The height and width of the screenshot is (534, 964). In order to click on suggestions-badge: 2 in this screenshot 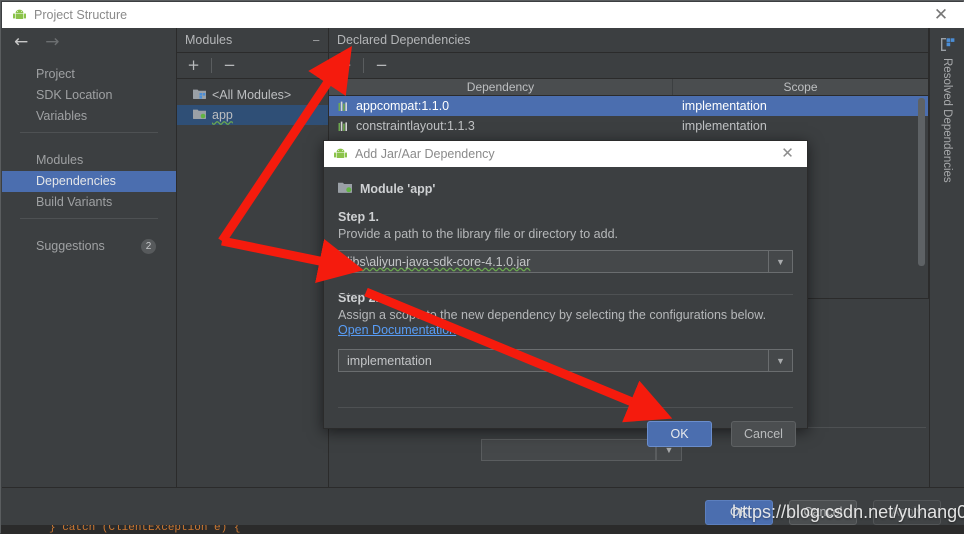, I will do `click(148, 246)`.